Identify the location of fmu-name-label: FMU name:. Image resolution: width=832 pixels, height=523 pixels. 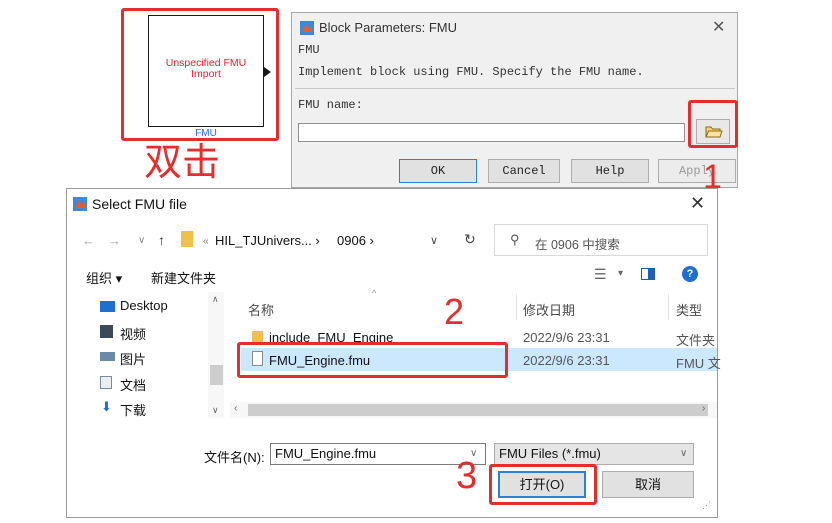
(330, 105).